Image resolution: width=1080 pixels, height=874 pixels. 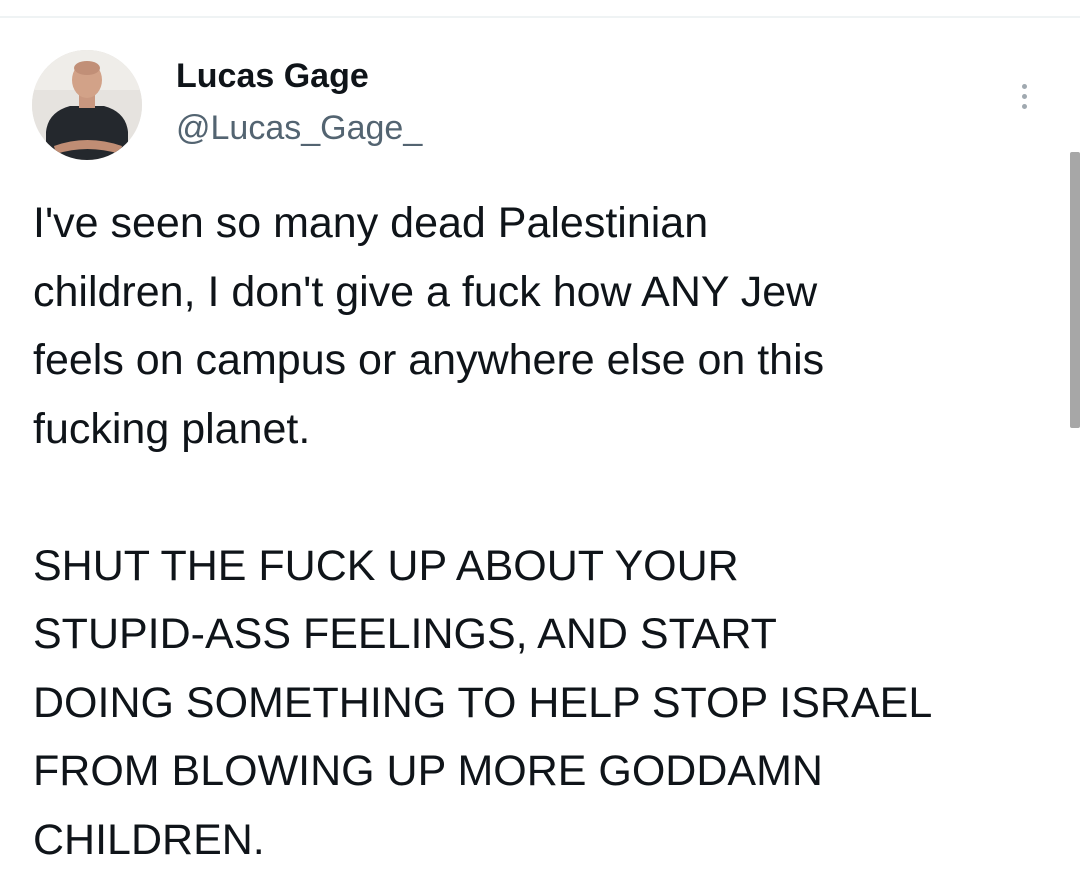 I want to click on author-display-name: Lucas Gage, so click(x=272, y=76).